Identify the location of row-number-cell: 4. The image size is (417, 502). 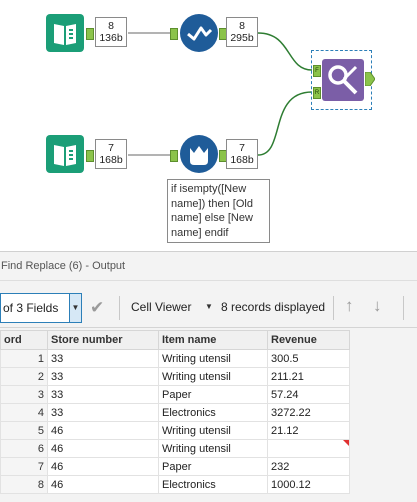
(24, 412).